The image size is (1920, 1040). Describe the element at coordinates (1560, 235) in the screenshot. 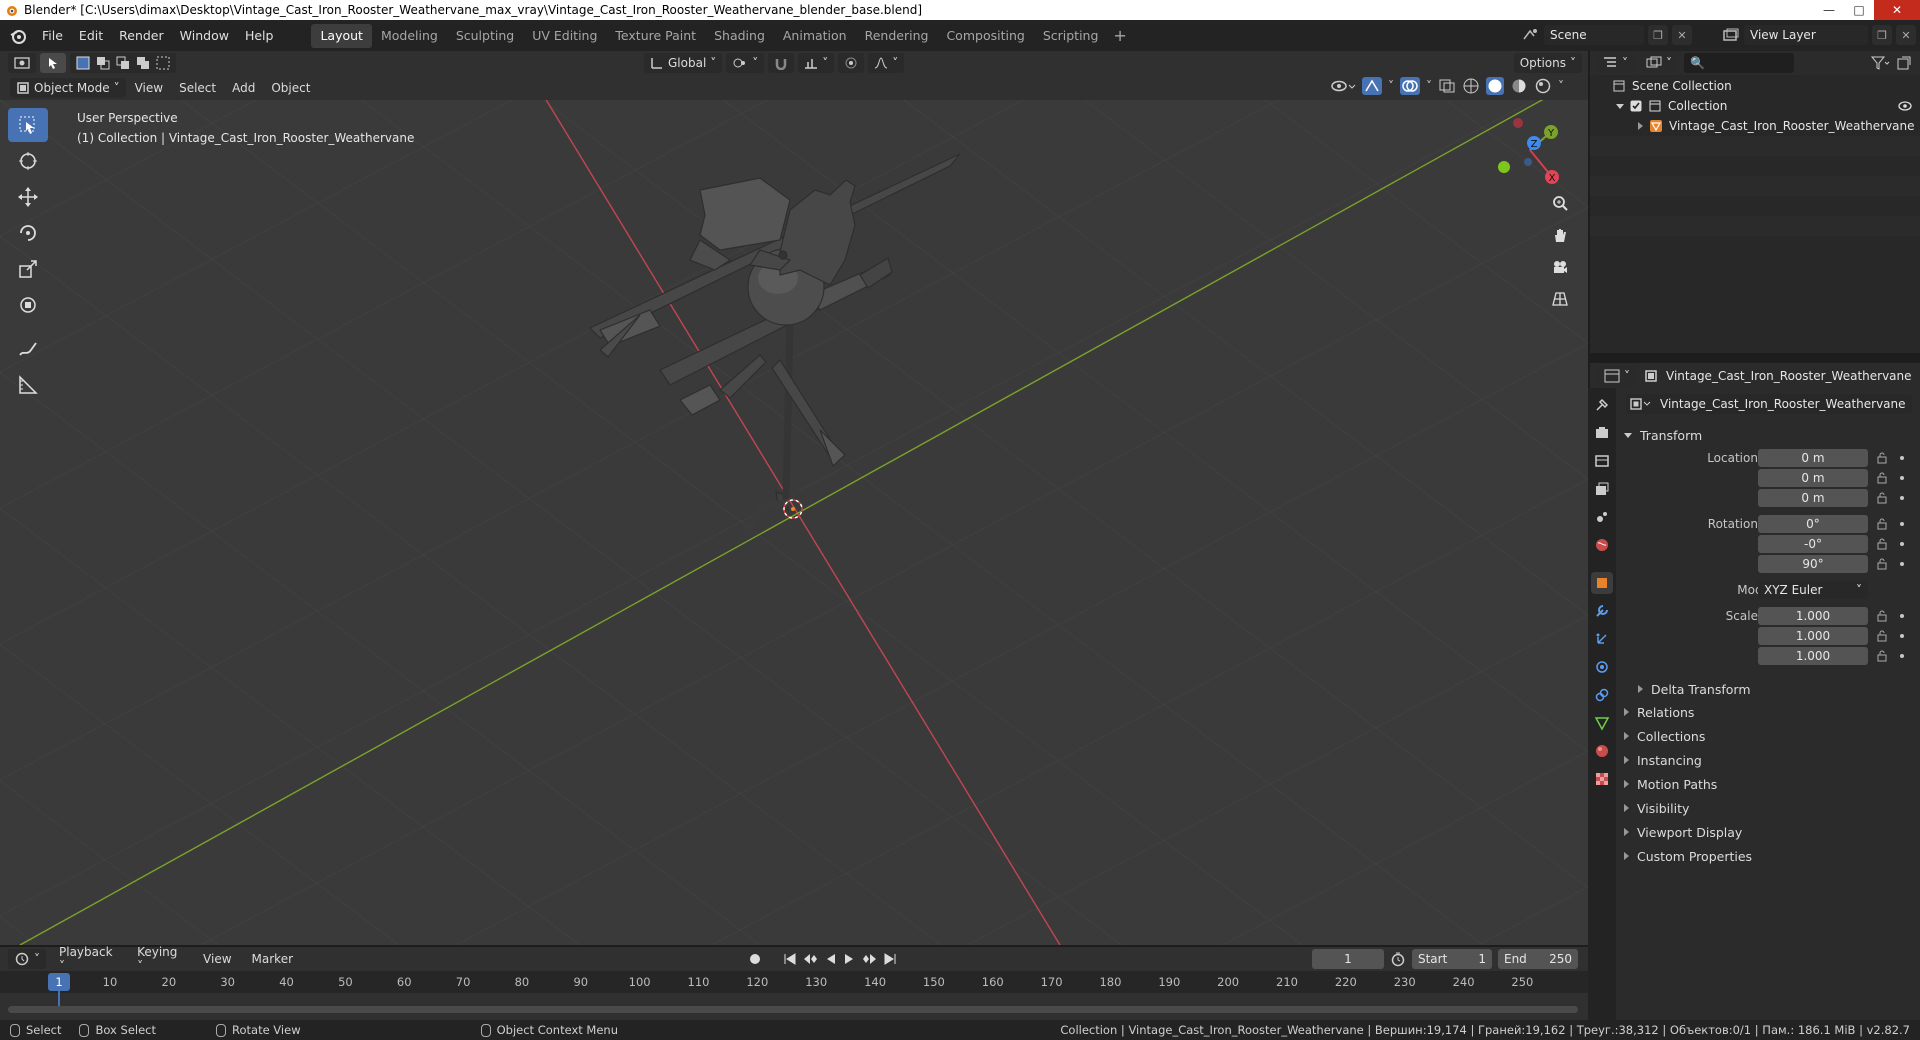

I see `pan-hand-icon` at that location.